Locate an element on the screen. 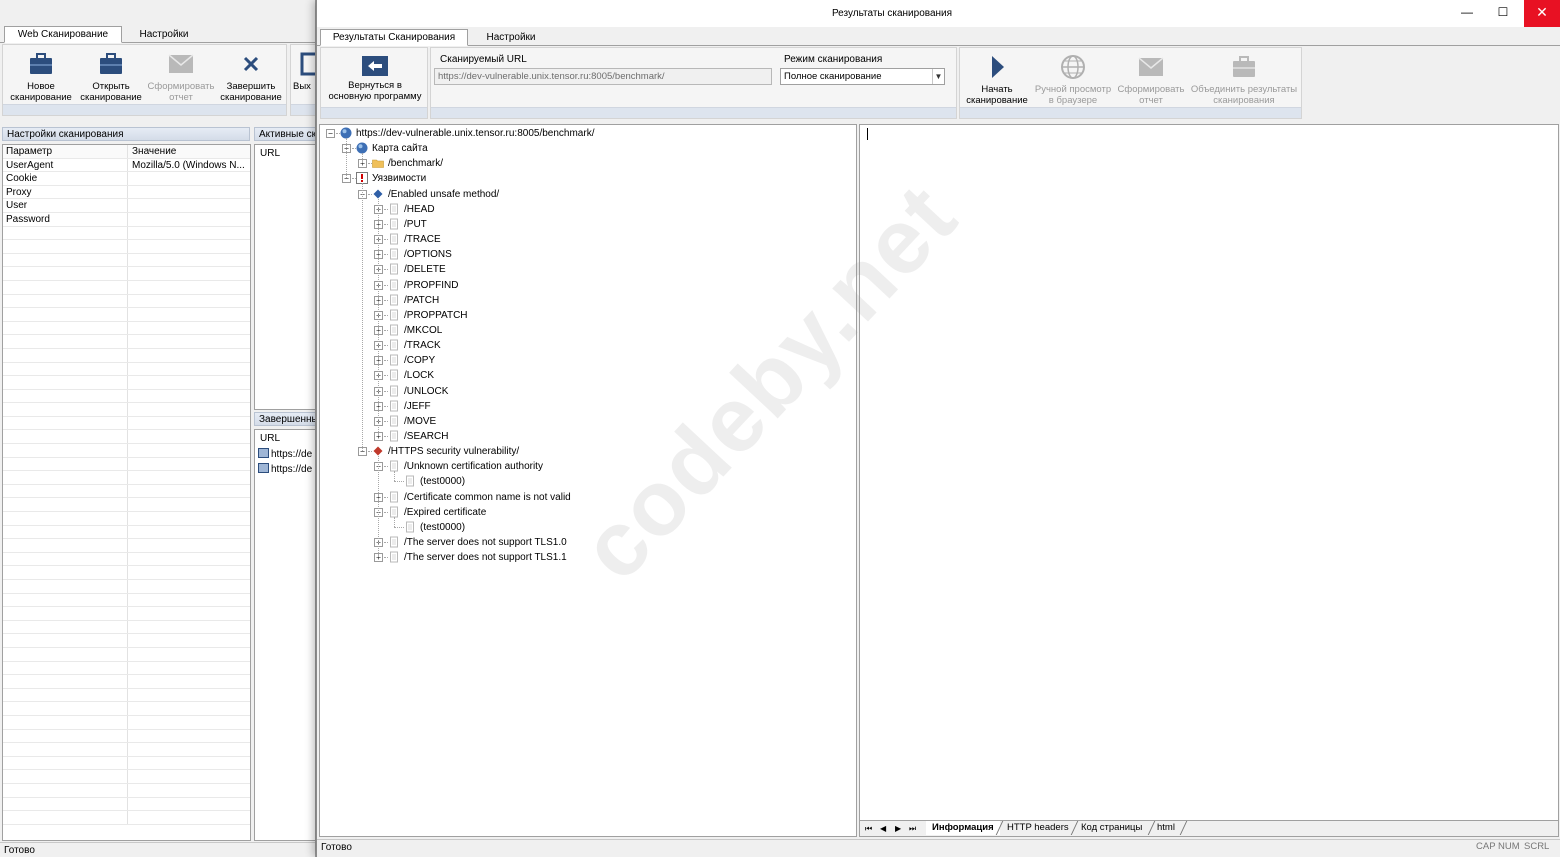 Image resolution: width=1560 pixels, height=857 pixels. generate-report-button: Сформировать отчет is located at coordinates (1151, 79).